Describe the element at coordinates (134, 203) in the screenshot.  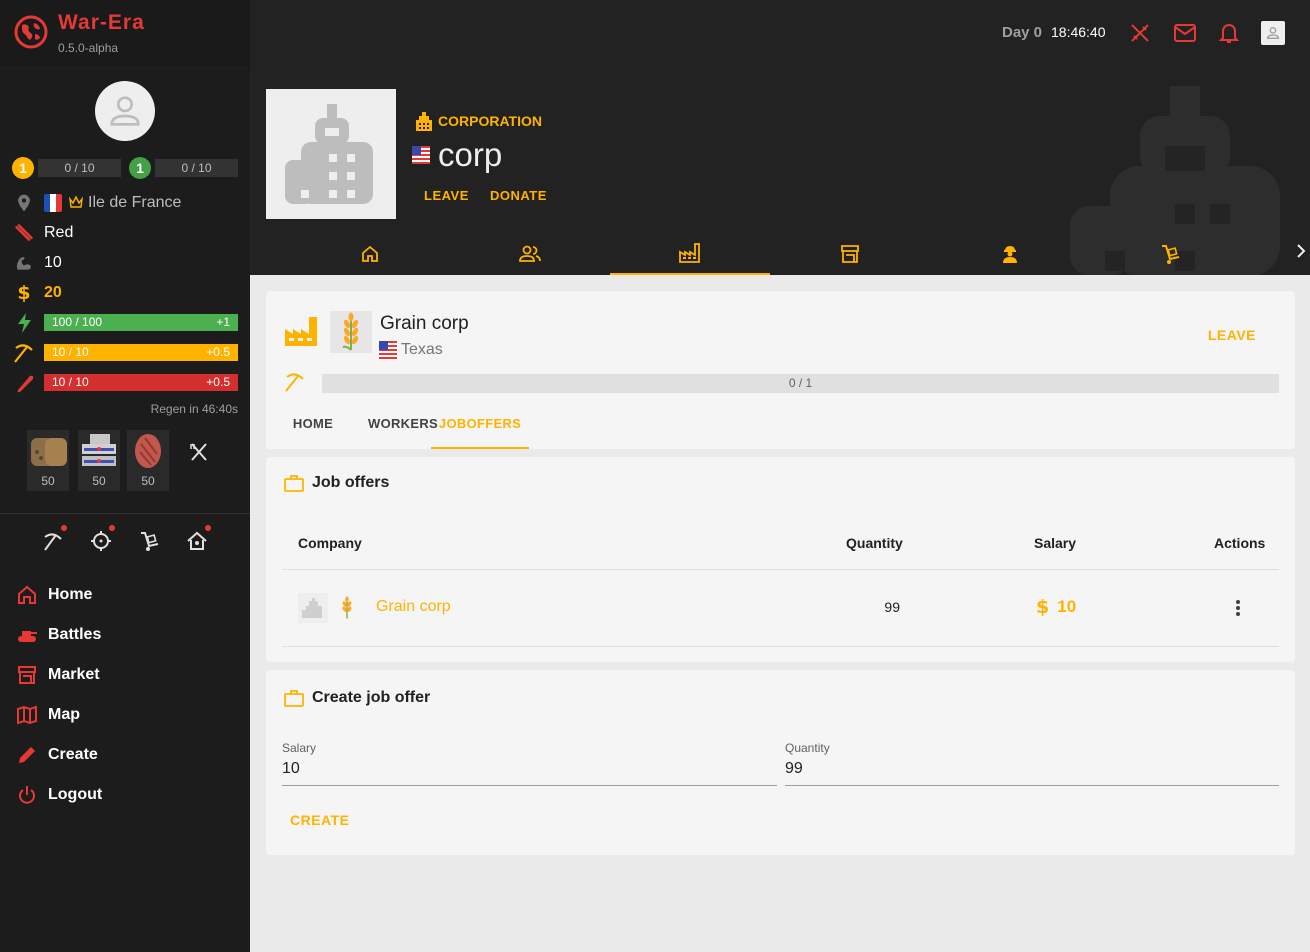
I see `location-name: Ile de France` at that location.